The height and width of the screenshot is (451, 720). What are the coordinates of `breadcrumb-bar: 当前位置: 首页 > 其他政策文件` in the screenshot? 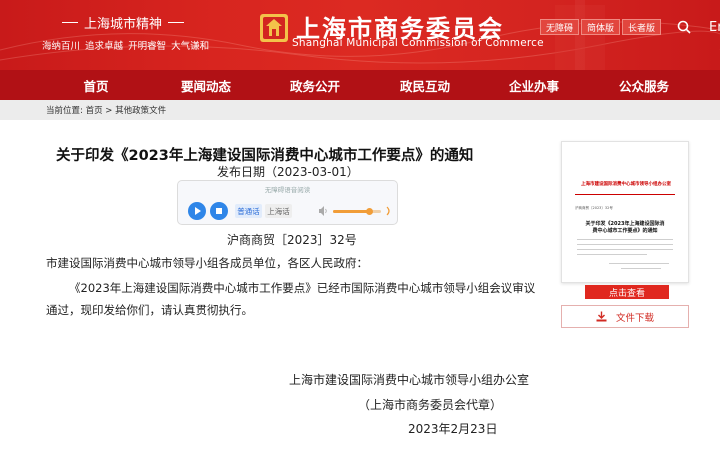 It's located at (360, 110).